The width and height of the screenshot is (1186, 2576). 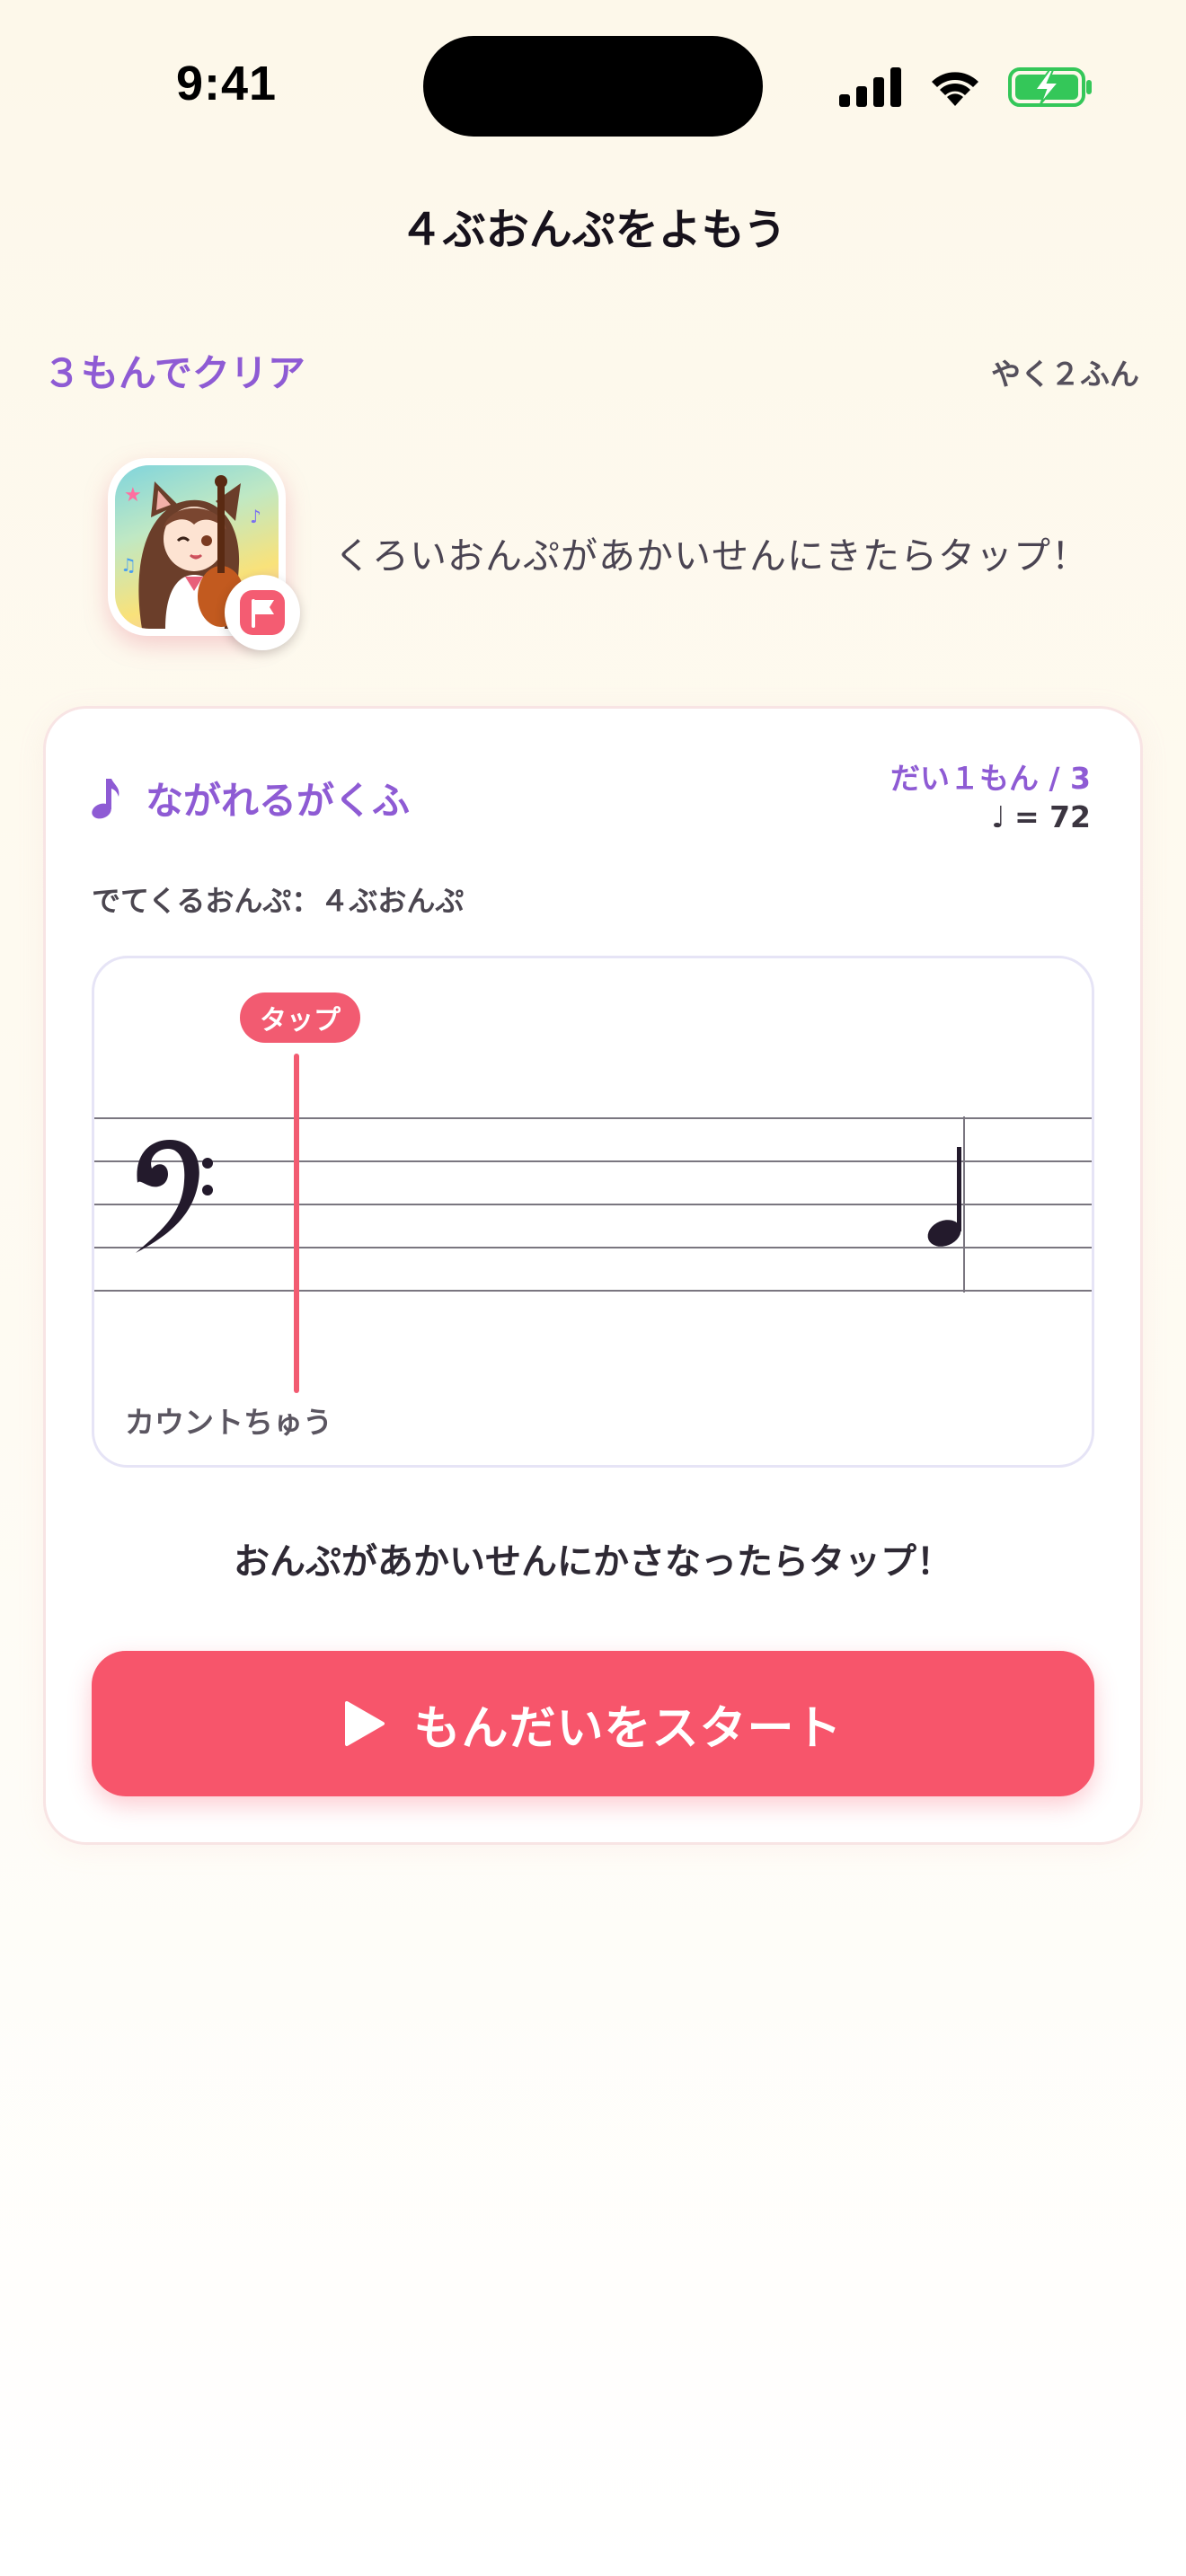 I want to click on page-title: ４ぶおんぷをよもう, so click(x=593, y=230).